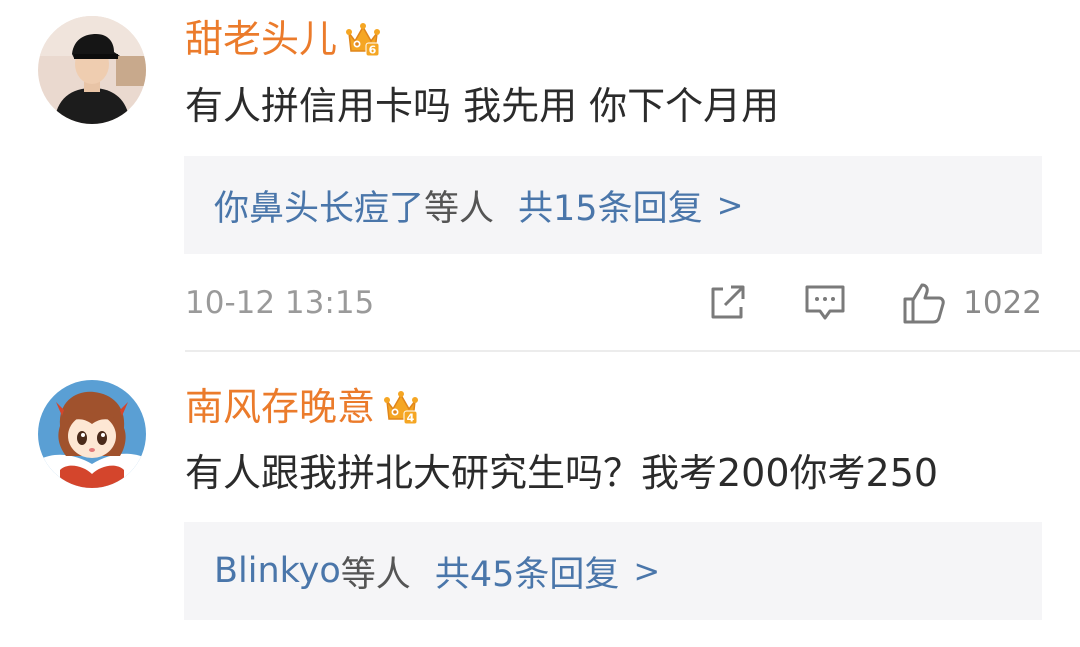  I want to click on crown-badge-icon: 6, so click(363, 39).